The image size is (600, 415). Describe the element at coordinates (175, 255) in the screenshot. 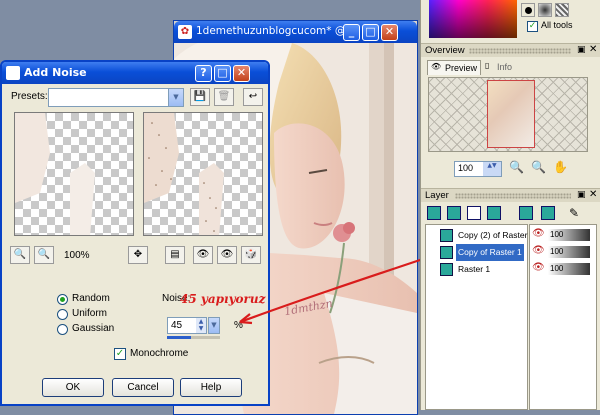

I see `proof-icon: ▤` at that location.